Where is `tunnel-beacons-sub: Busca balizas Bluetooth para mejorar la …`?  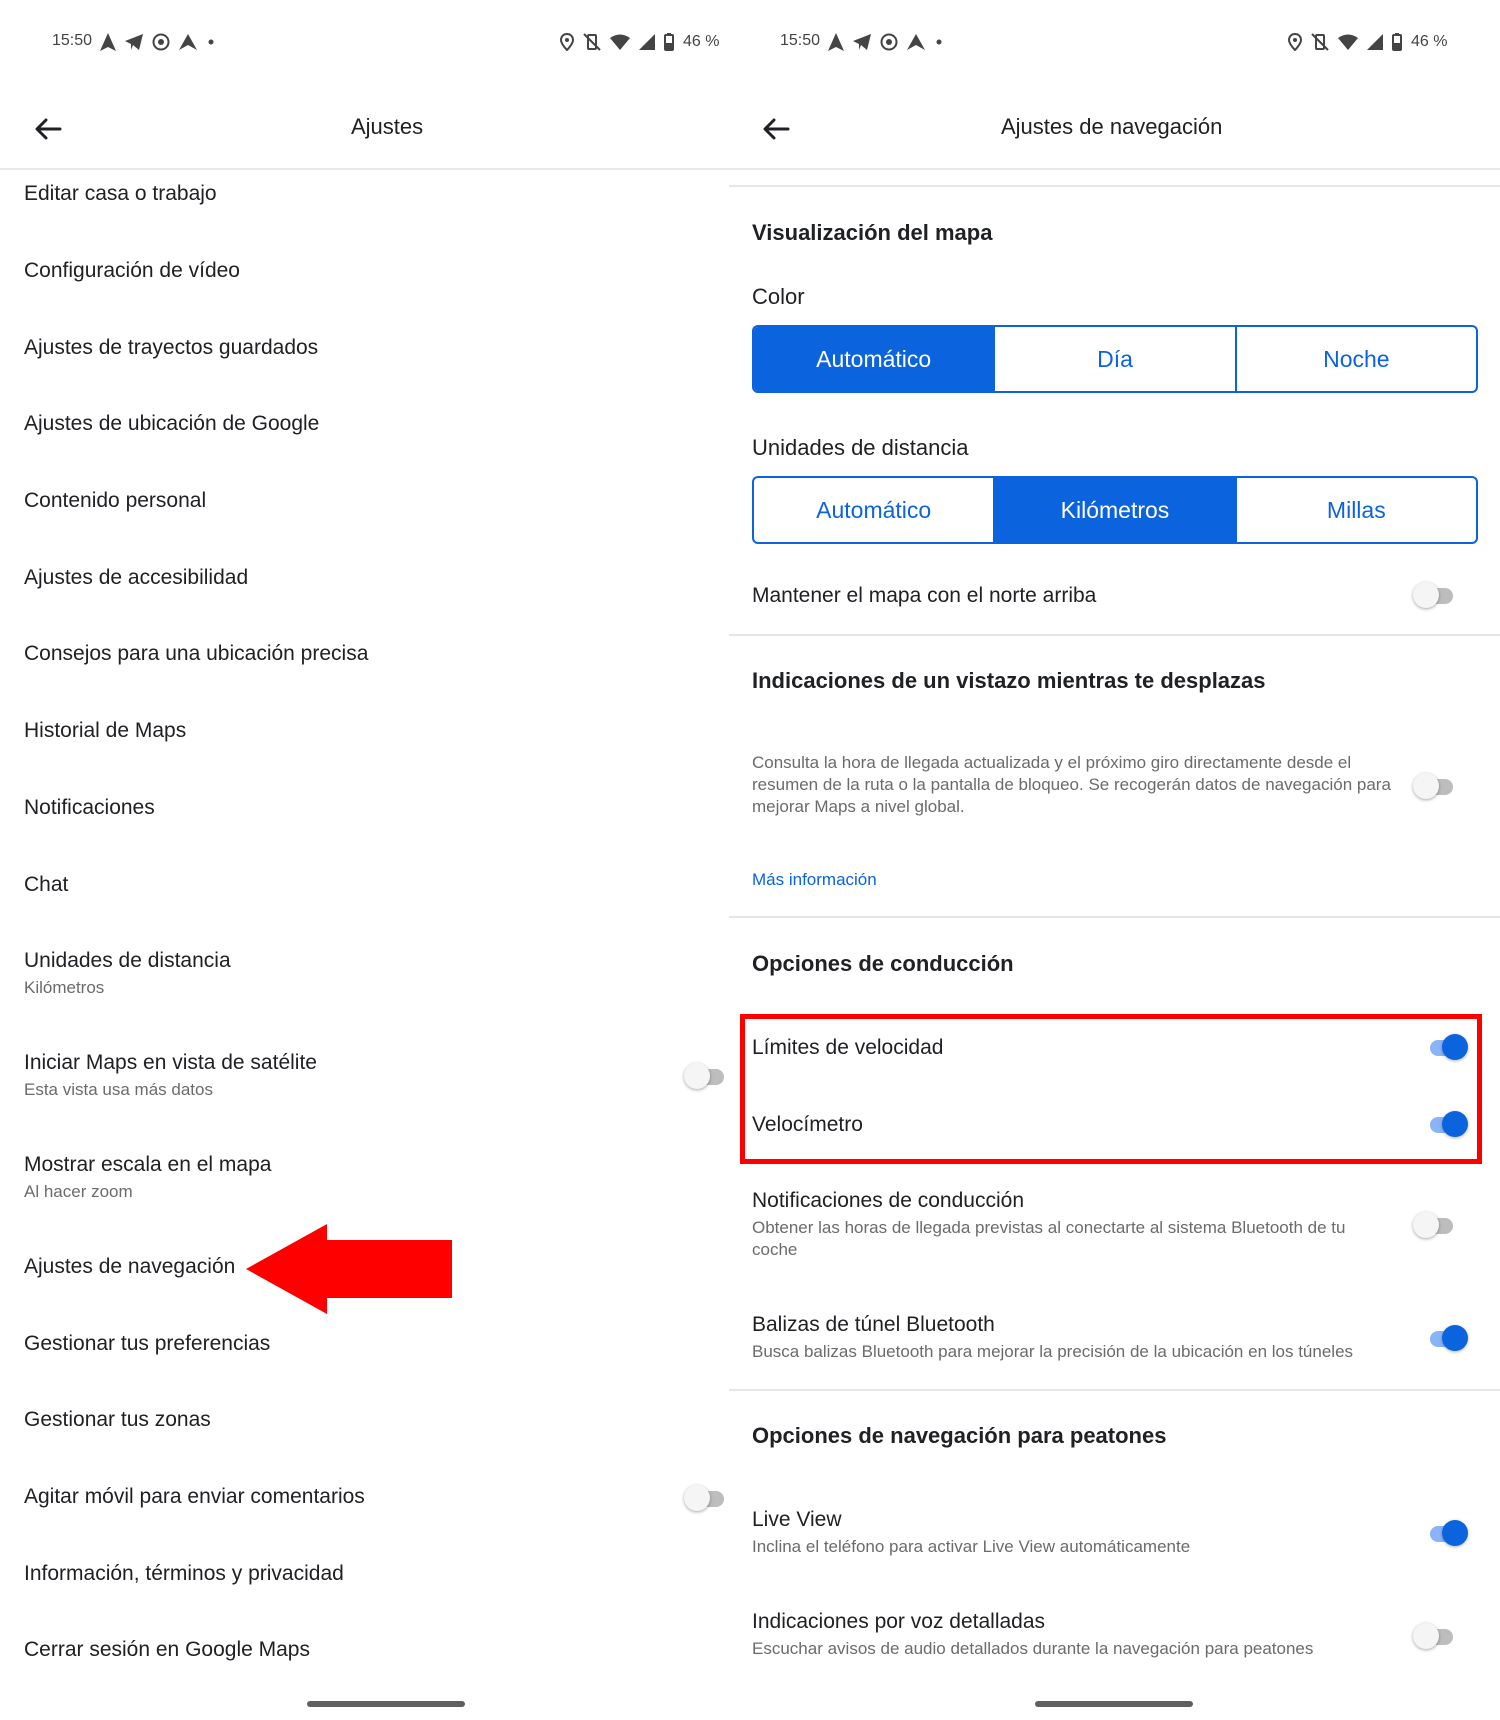 tunnel-beacons-sub: Busca balizas Bluetooth para mejorar la … is located at coordinates (1053, 1351).